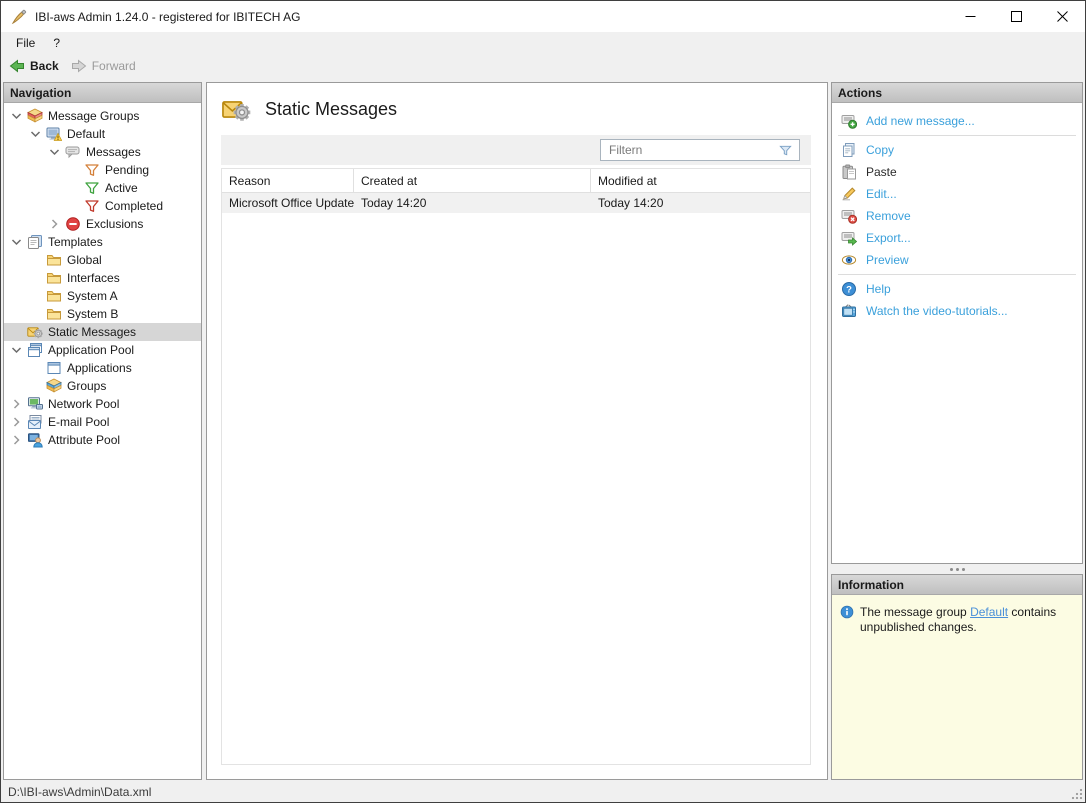 This screenshot has height=803, width=1086. What do you see at coordinates (134, 206) in the screenshot?
I see `tree-item-label: Completed` at bounding box center [134, 206].